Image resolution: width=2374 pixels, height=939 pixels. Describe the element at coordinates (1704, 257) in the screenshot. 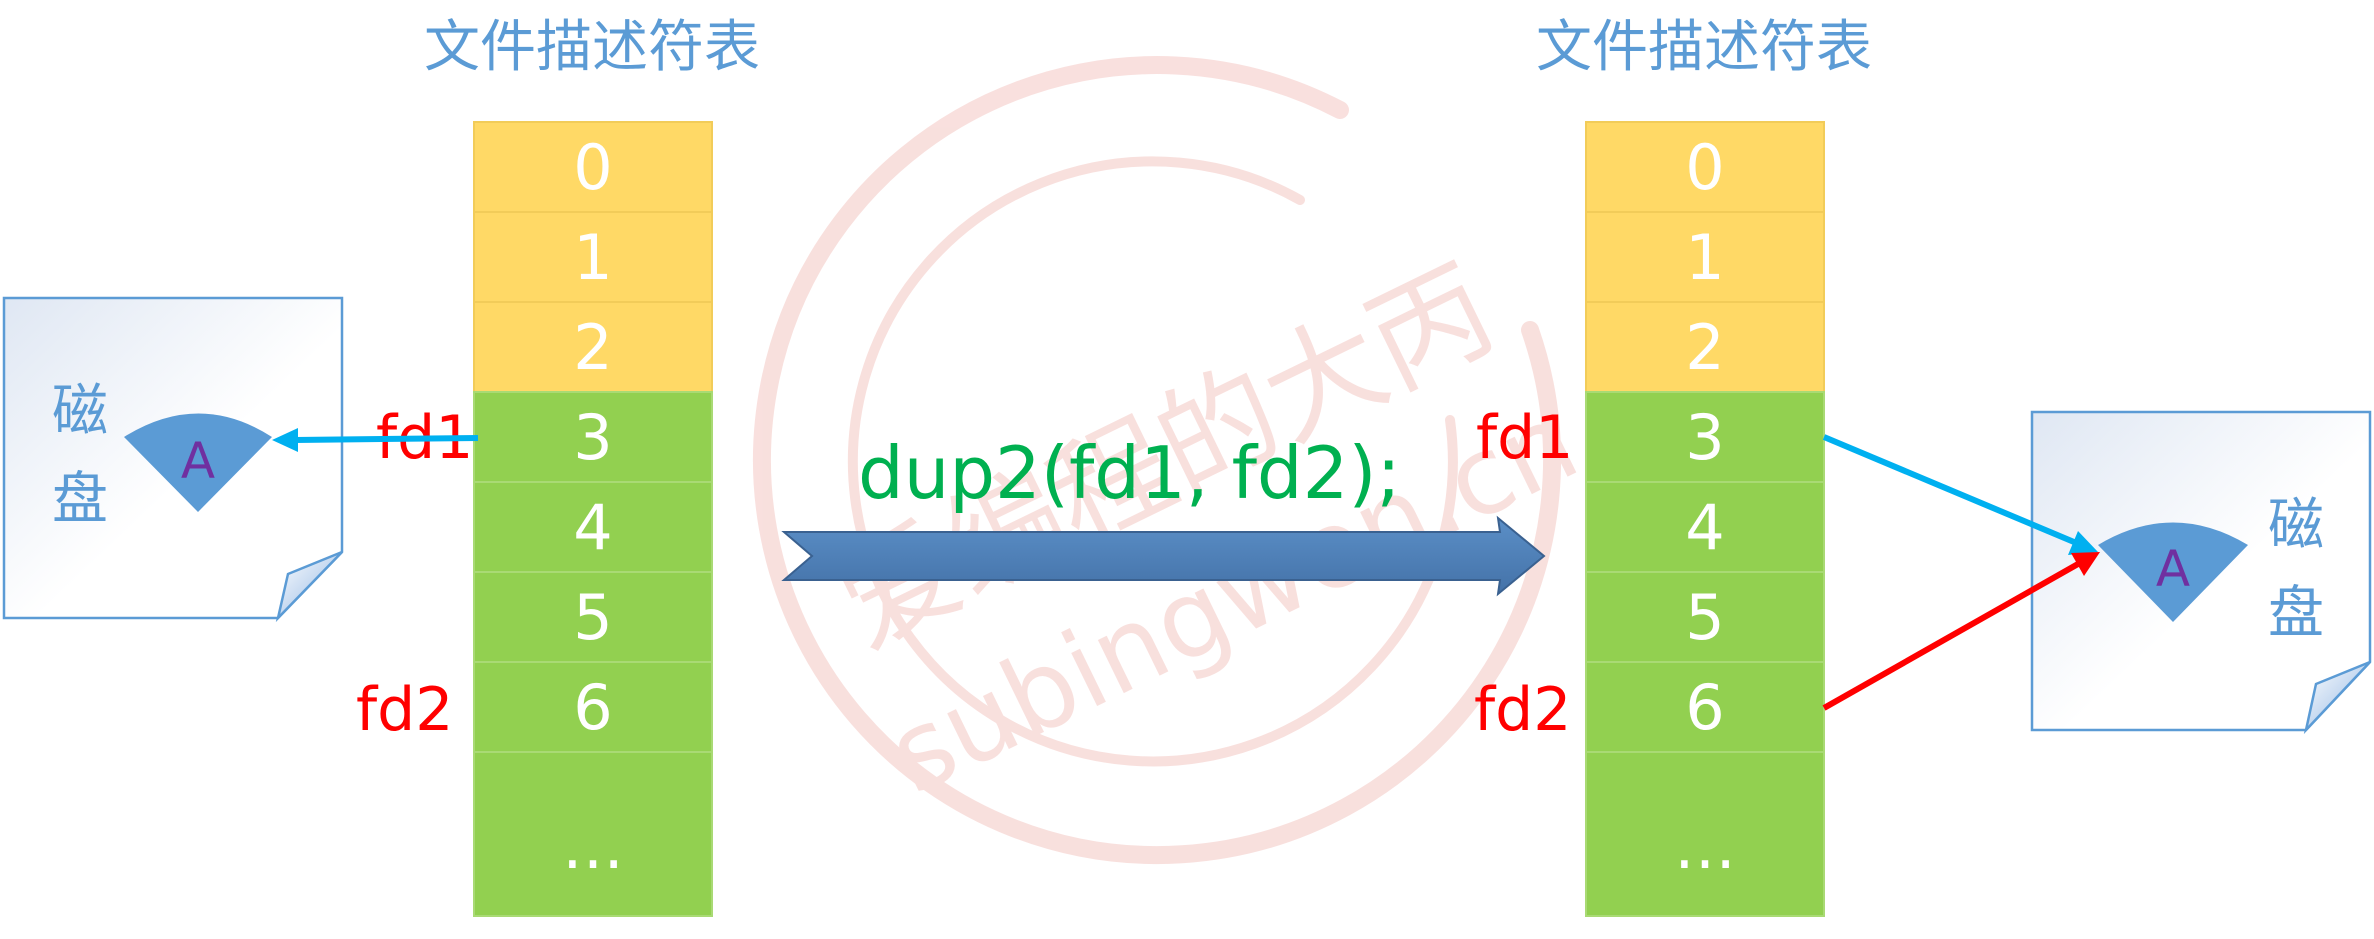

I see `right-fd-number-1: 1` at that location.